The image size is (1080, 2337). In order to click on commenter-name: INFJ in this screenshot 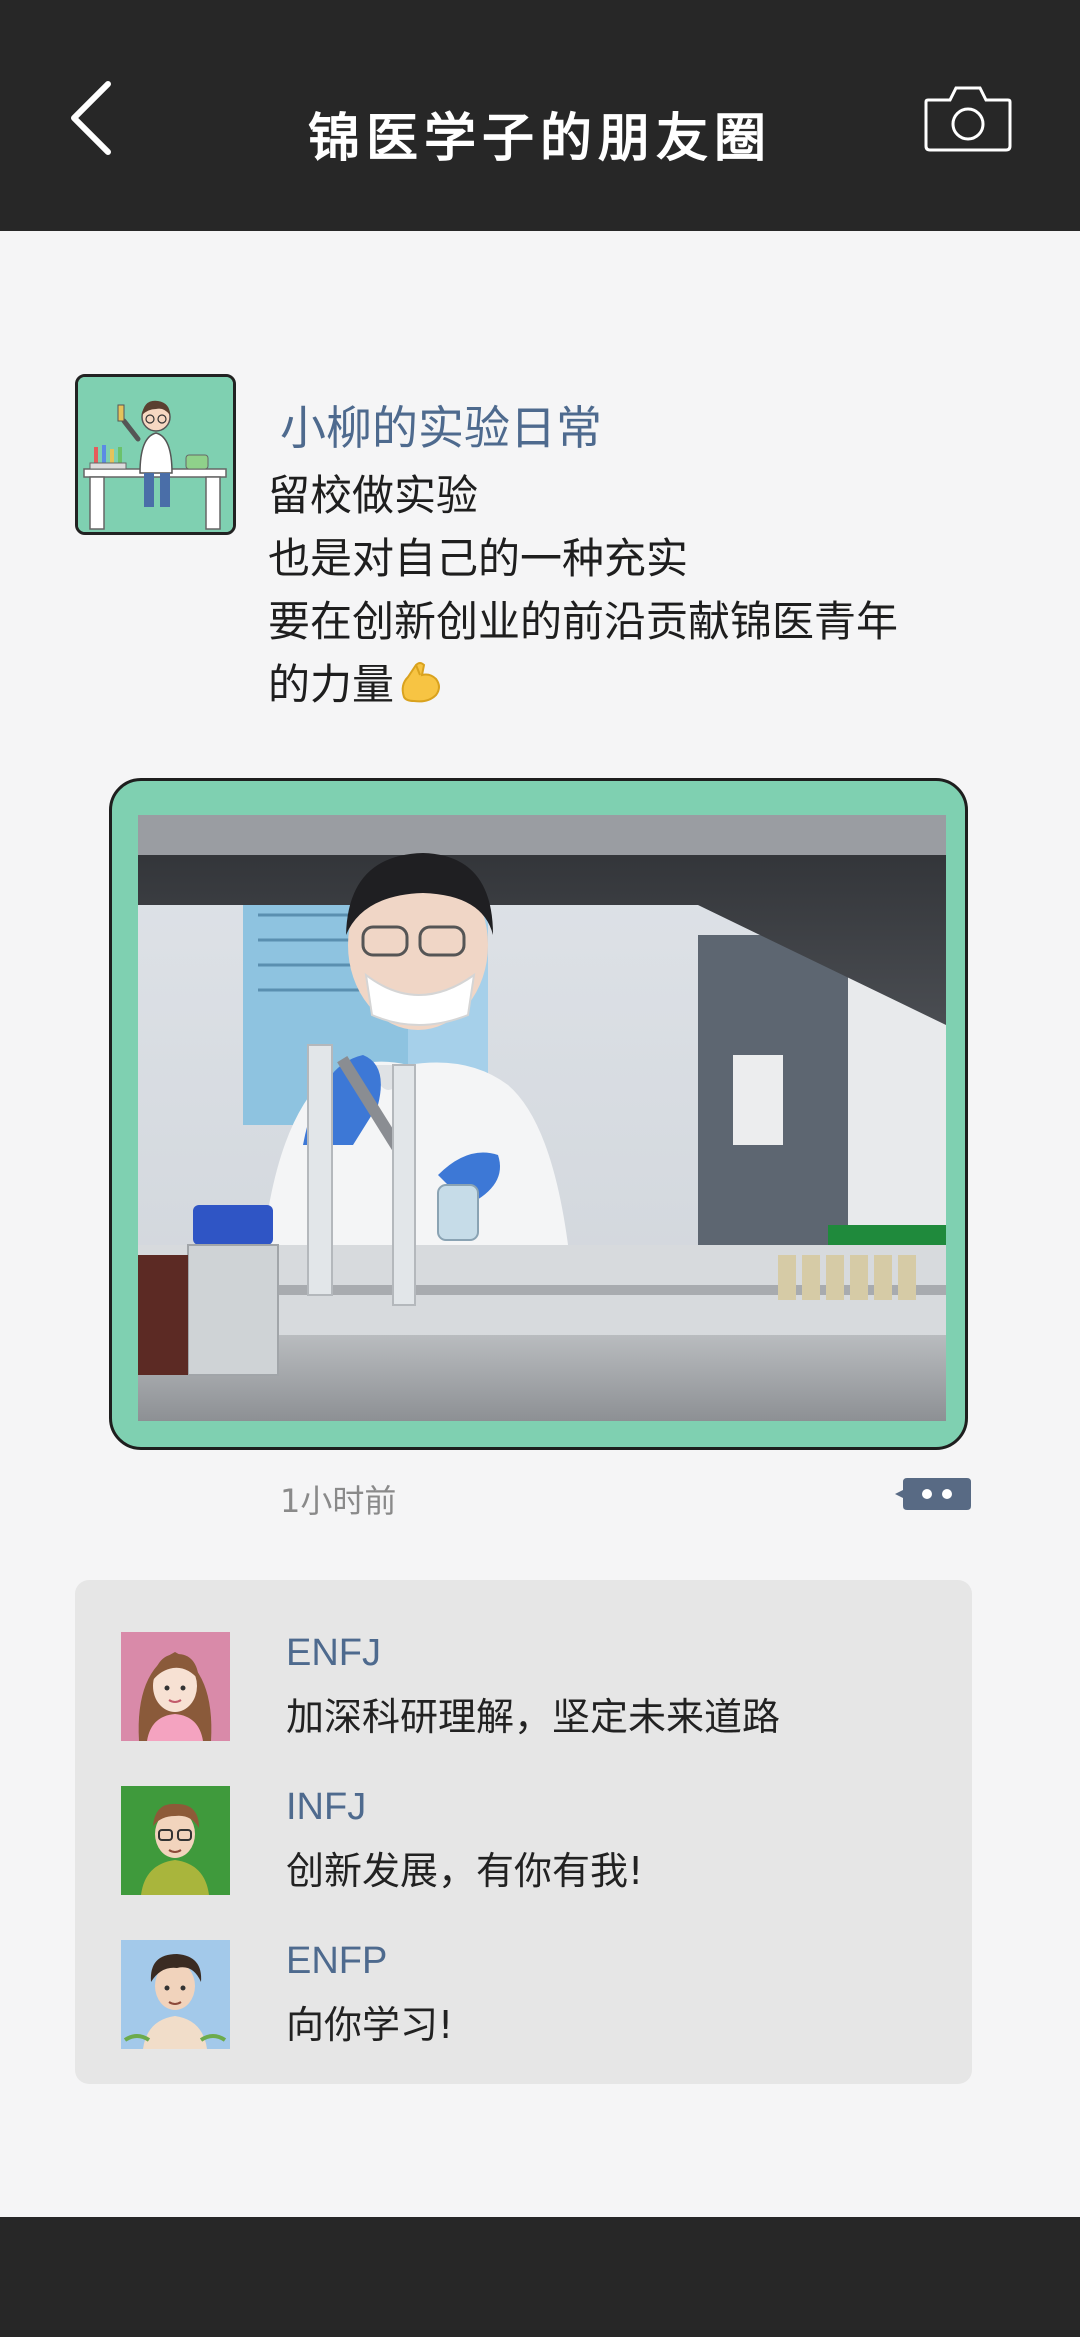, I will do `click(326, 1807)`.